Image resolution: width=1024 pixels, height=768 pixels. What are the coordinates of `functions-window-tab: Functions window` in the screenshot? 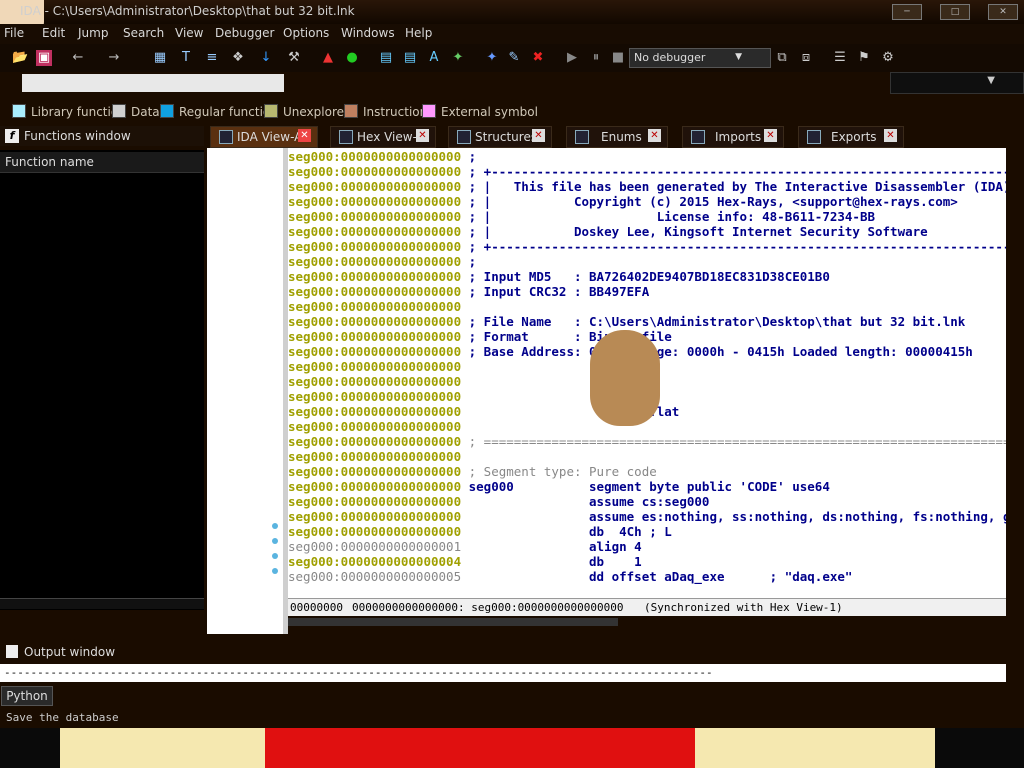 It's located at (102, 136).